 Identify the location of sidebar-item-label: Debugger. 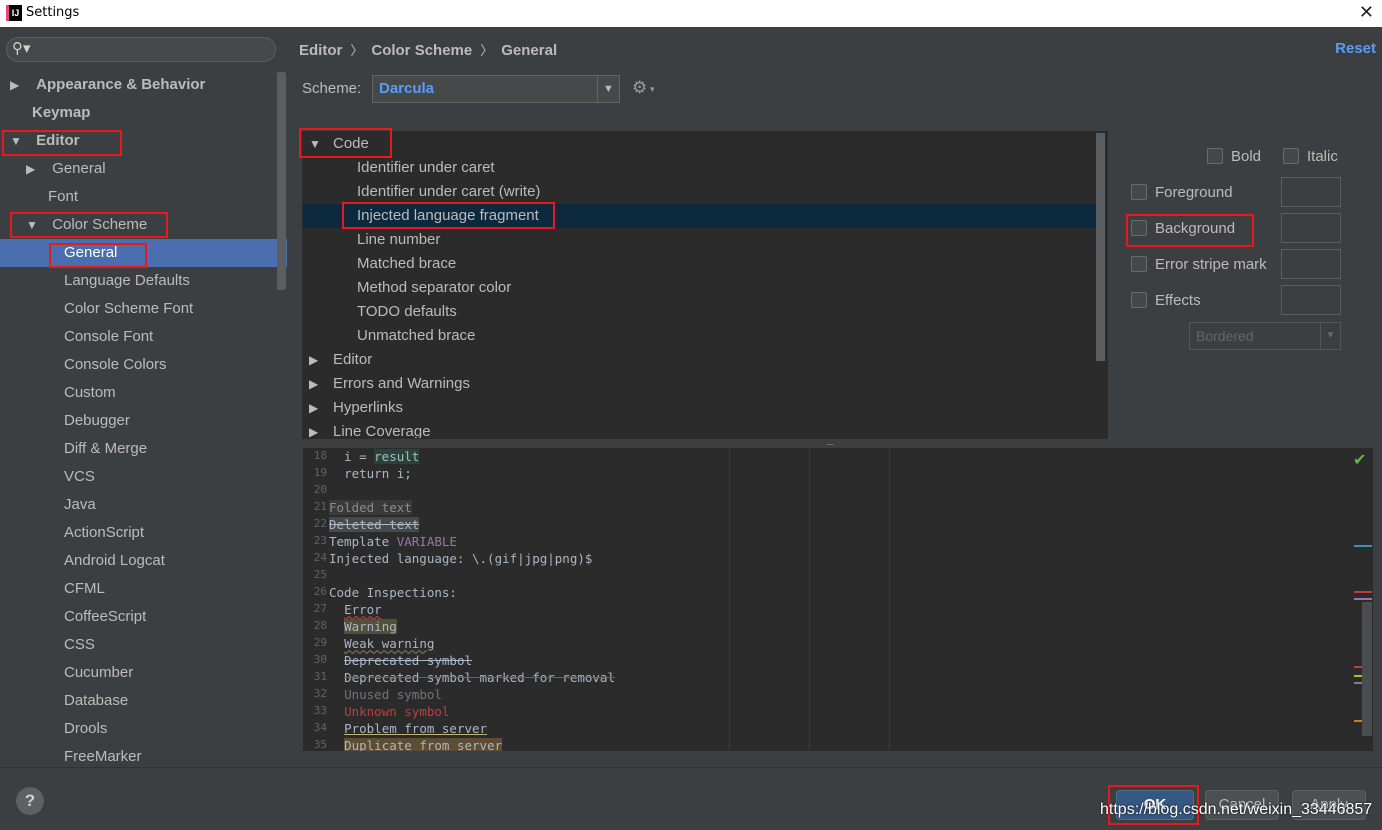
(97, 420).